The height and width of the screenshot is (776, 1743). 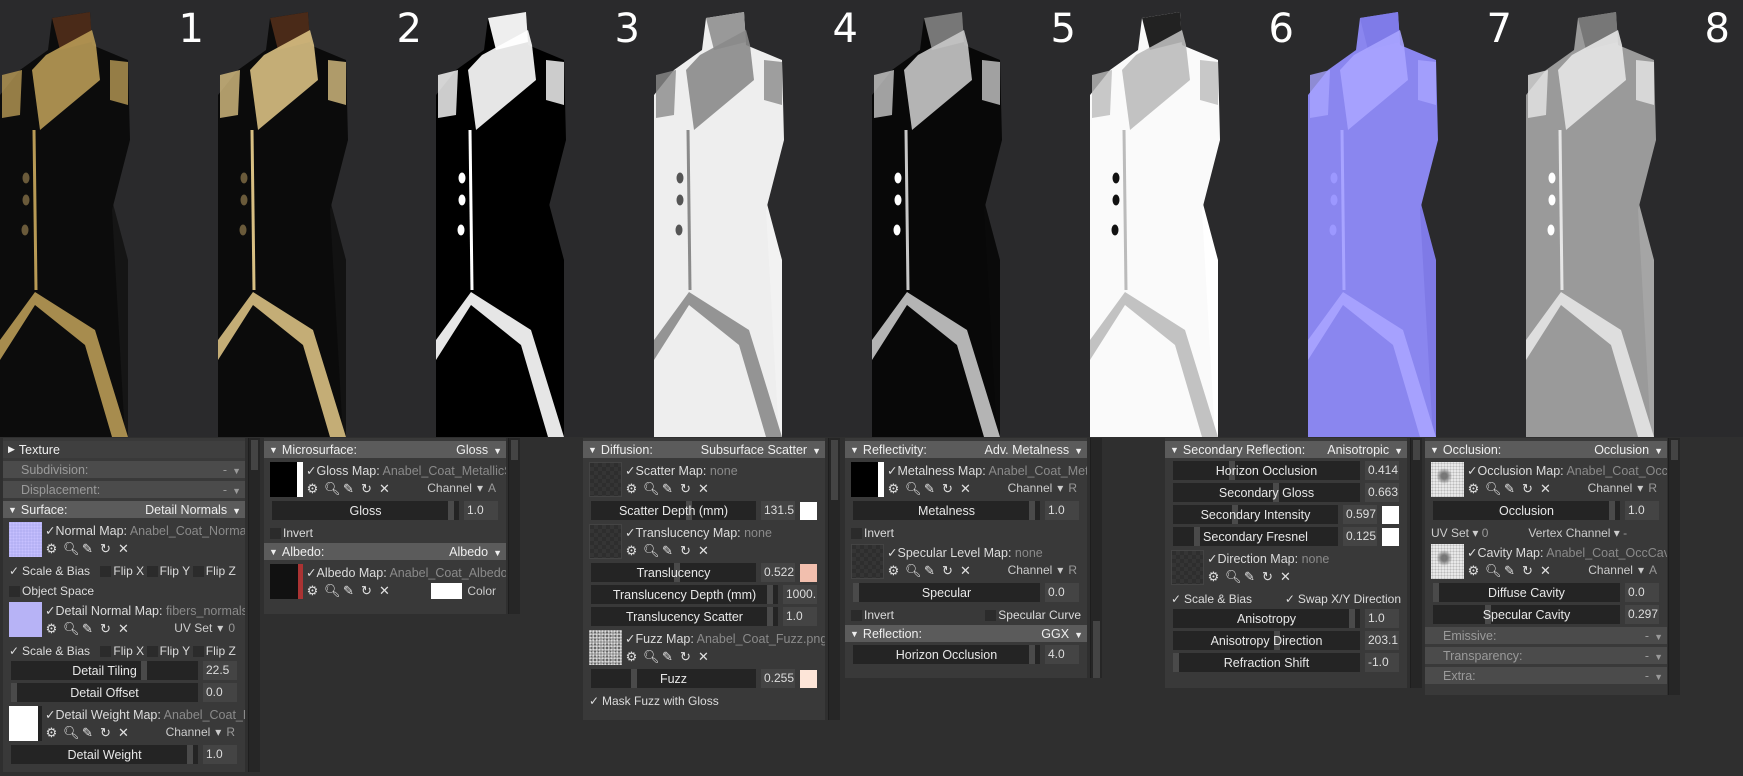 I want to click on section-header: Emissive: - ▼, so click(x=1546, y=635).